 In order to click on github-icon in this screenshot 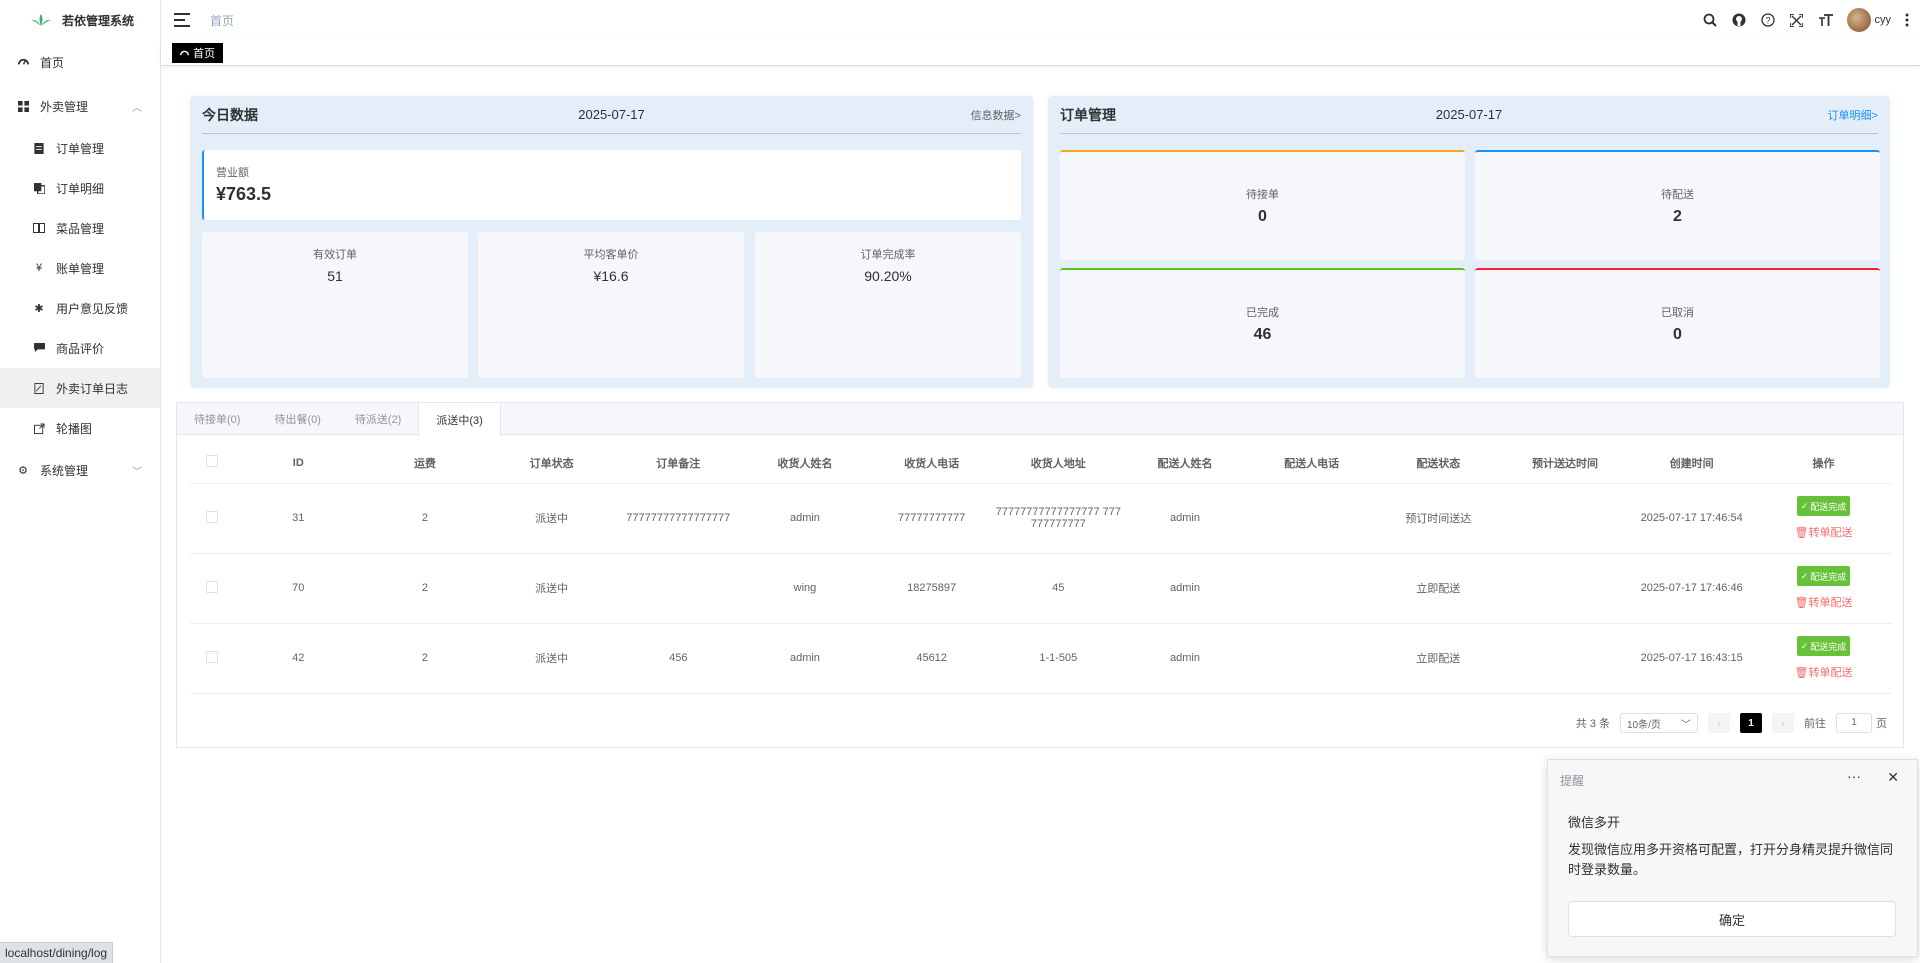, I will do `click(1739, 20)`.